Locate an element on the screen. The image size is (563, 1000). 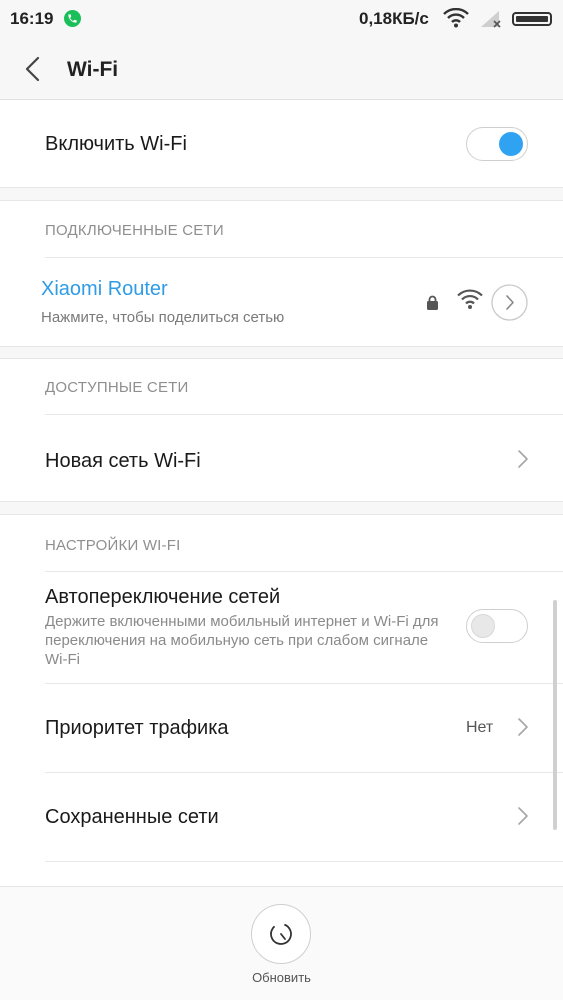
phone-call-icon is located at coordinates (72, 18).